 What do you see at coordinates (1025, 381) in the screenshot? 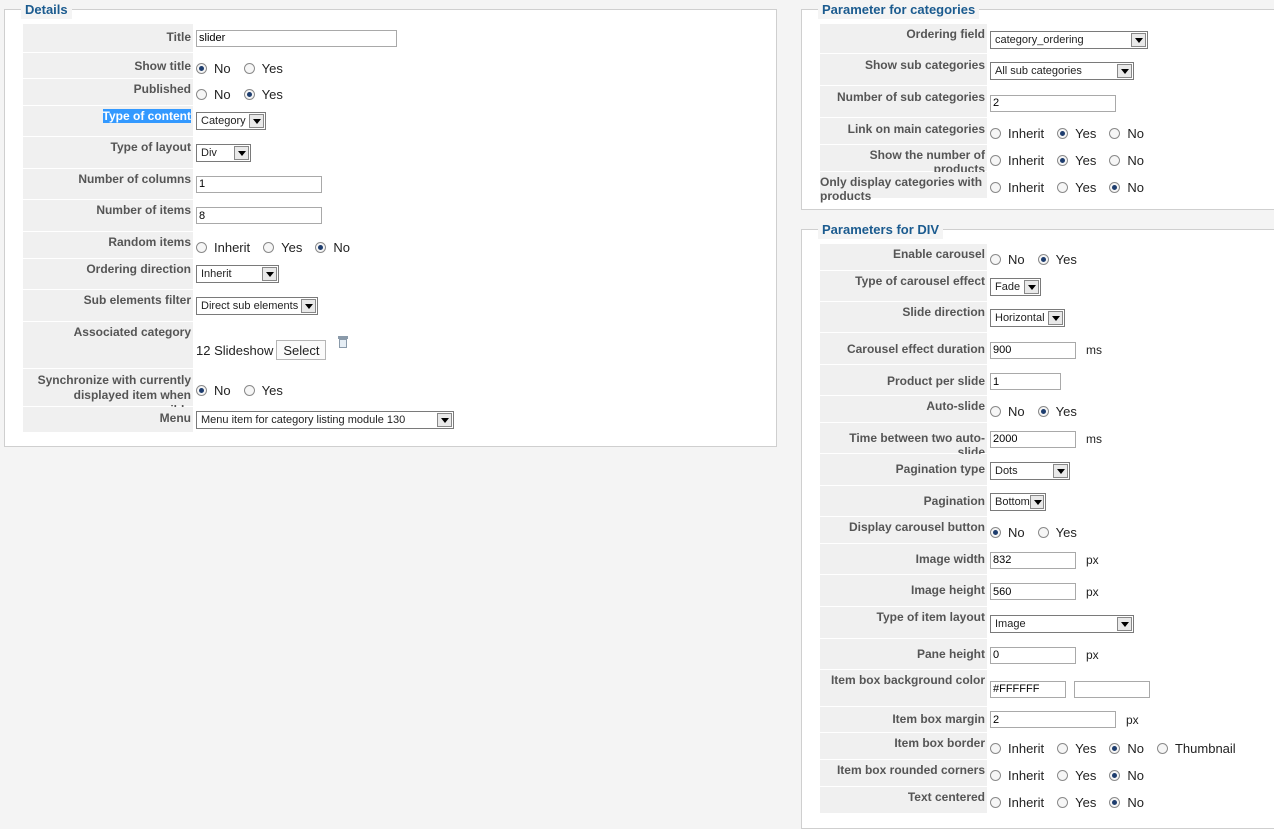
I see `product-per-slide-input` at bounding box center [1025, 381].